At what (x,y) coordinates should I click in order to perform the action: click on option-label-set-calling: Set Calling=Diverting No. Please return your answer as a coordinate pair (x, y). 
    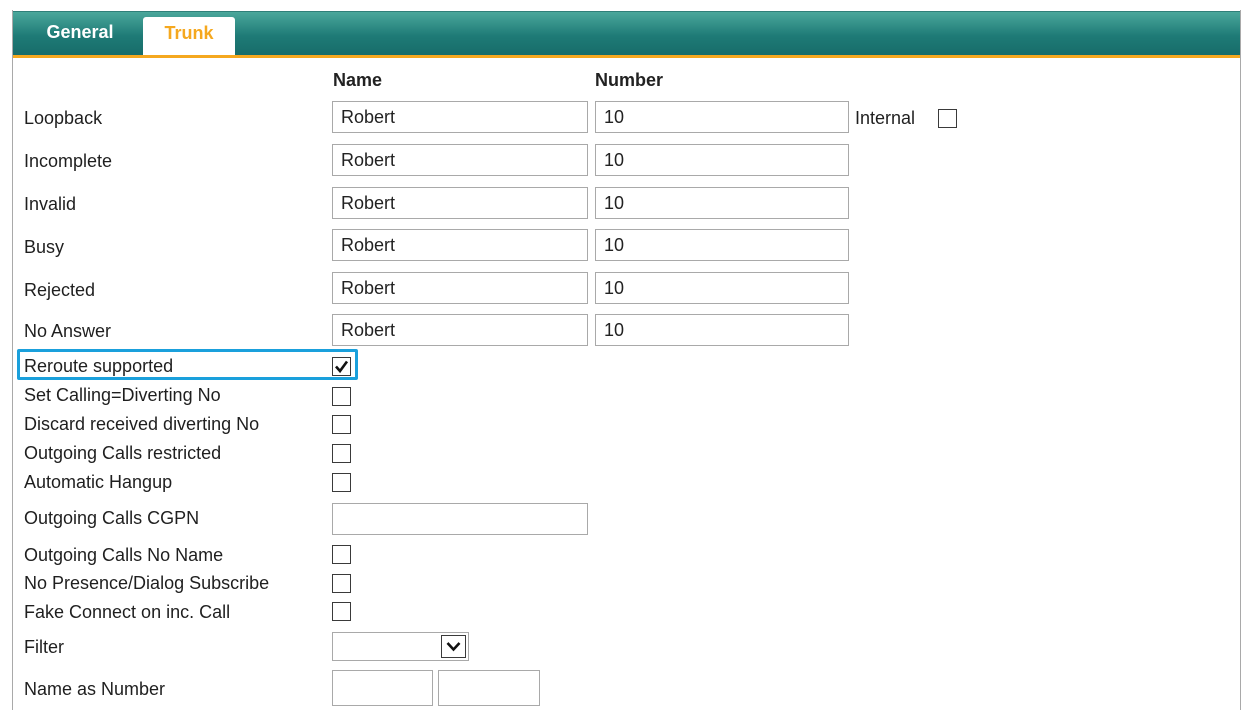
    Looking at the image, I should click on (122, 395).